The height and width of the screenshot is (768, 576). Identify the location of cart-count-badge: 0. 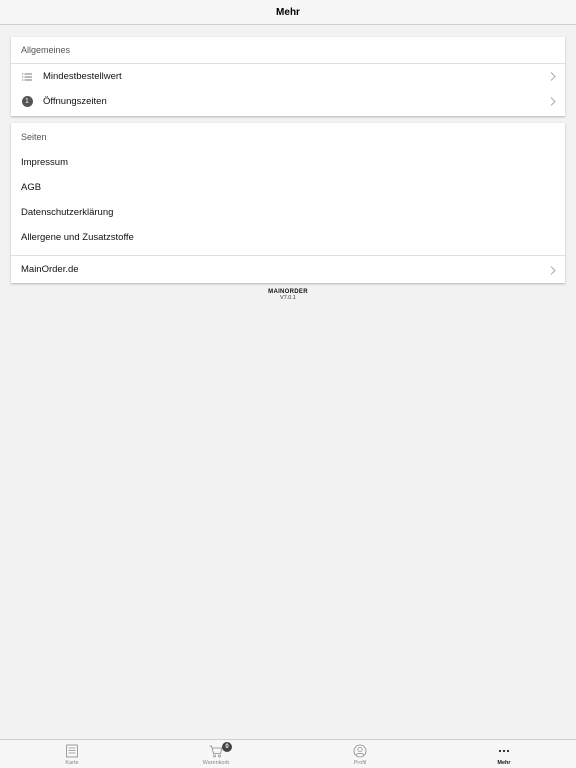
(227, 747).